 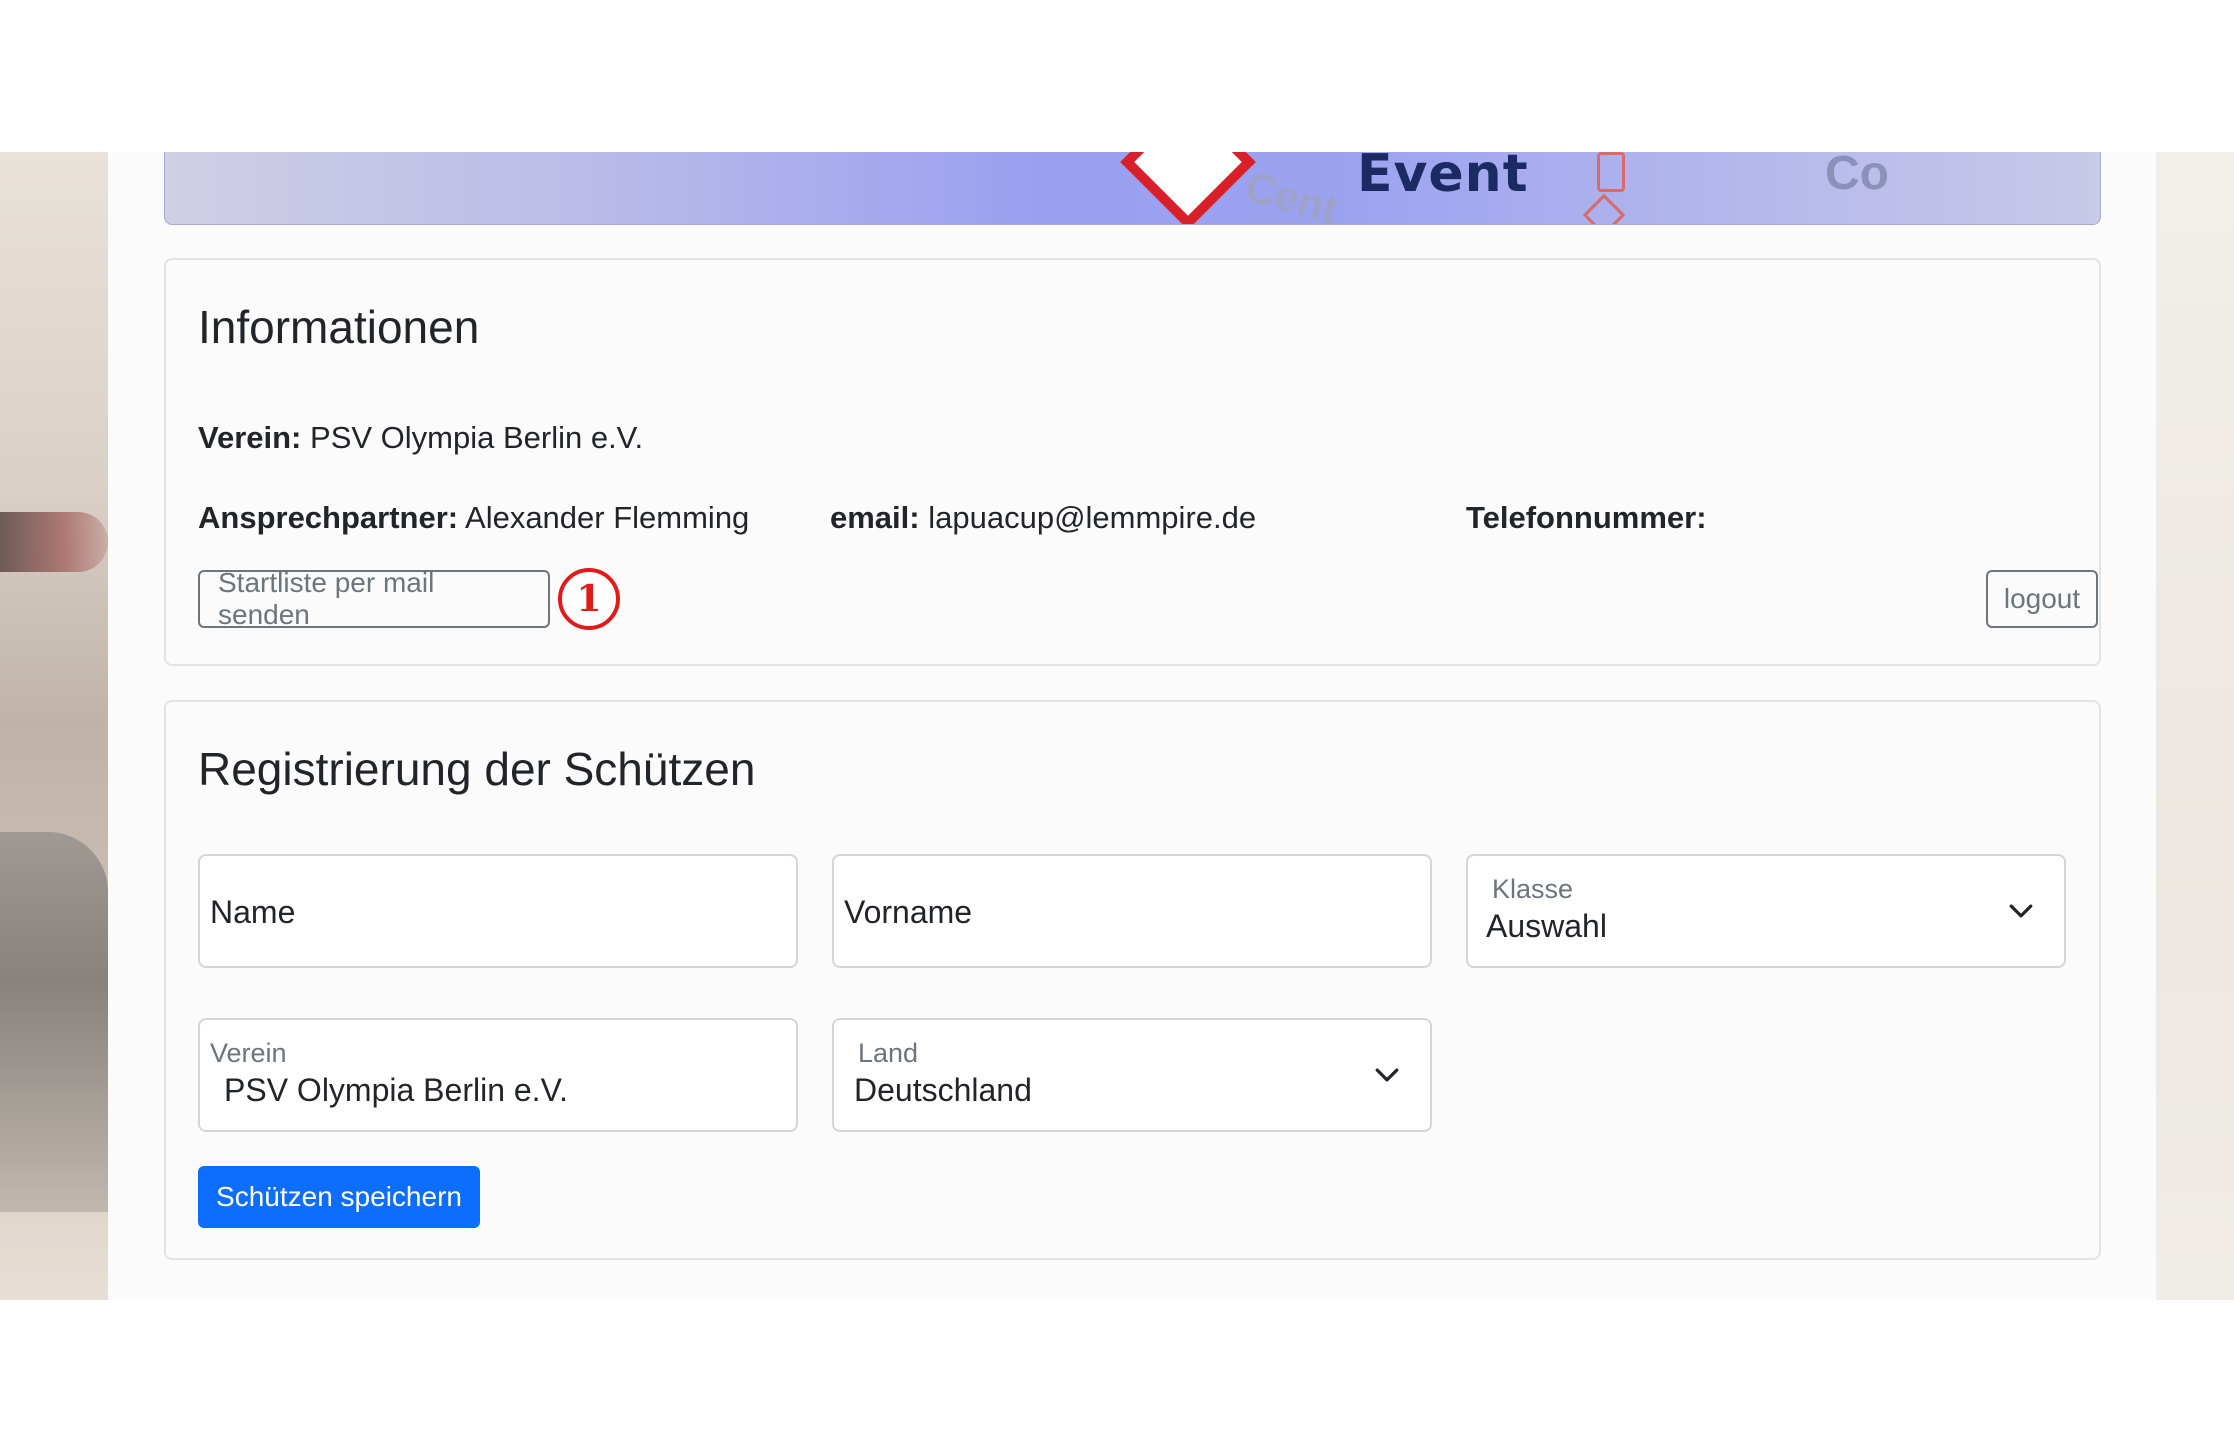 I want to click on background-photo-right, so click(x=2195, y=726).